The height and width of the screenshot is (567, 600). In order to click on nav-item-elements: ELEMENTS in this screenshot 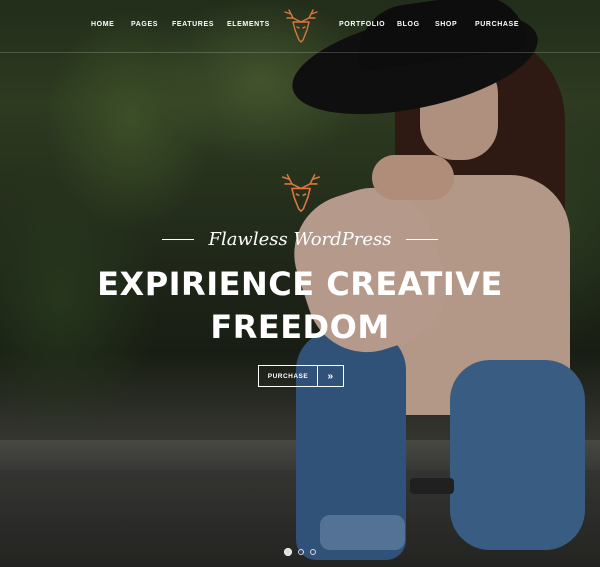, I will do `click(248, 24)`.